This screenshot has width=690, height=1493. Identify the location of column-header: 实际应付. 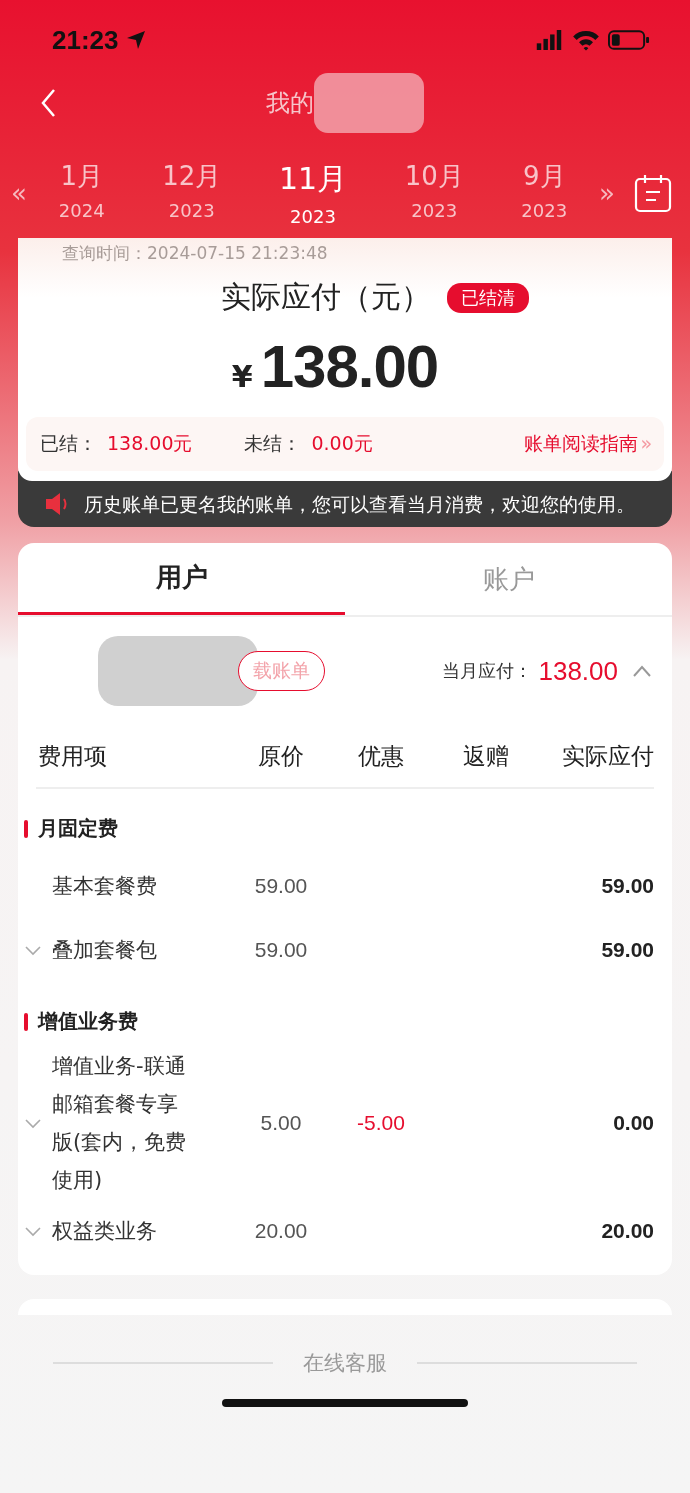
(607, 756).